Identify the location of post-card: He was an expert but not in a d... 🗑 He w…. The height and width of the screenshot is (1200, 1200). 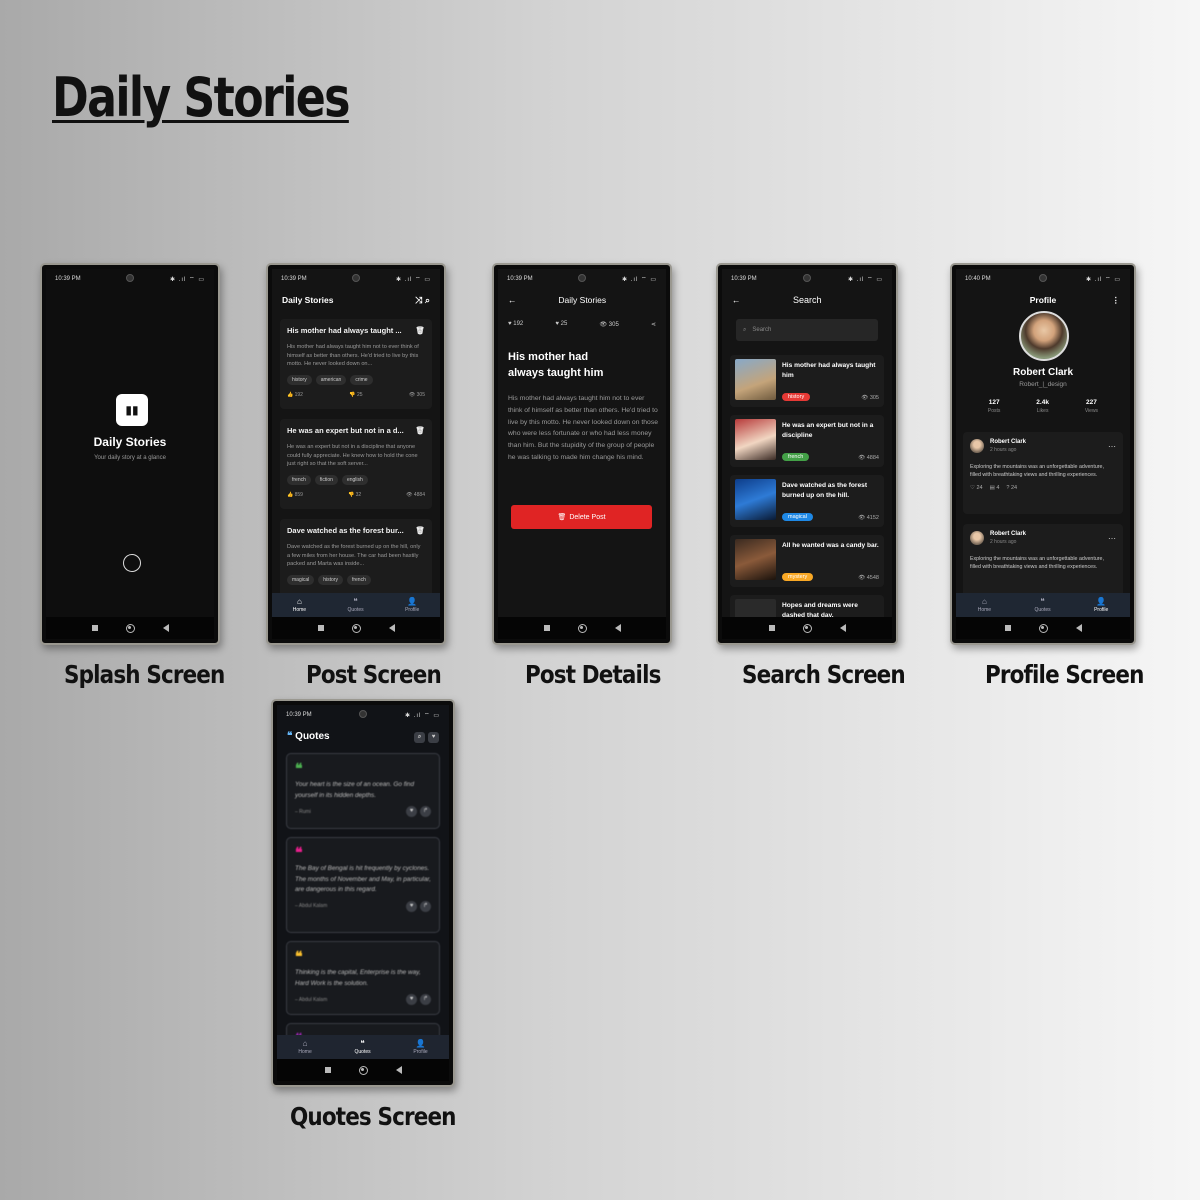
(356, 464).